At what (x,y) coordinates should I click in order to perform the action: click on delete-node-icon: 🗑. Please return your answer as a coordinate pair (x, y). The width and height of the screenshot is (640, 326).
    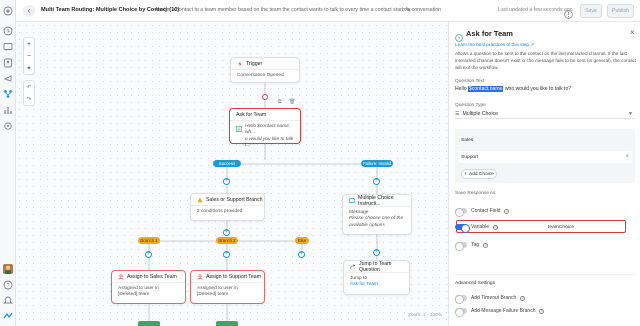
    Looking at the image, I should click on (292, 102).